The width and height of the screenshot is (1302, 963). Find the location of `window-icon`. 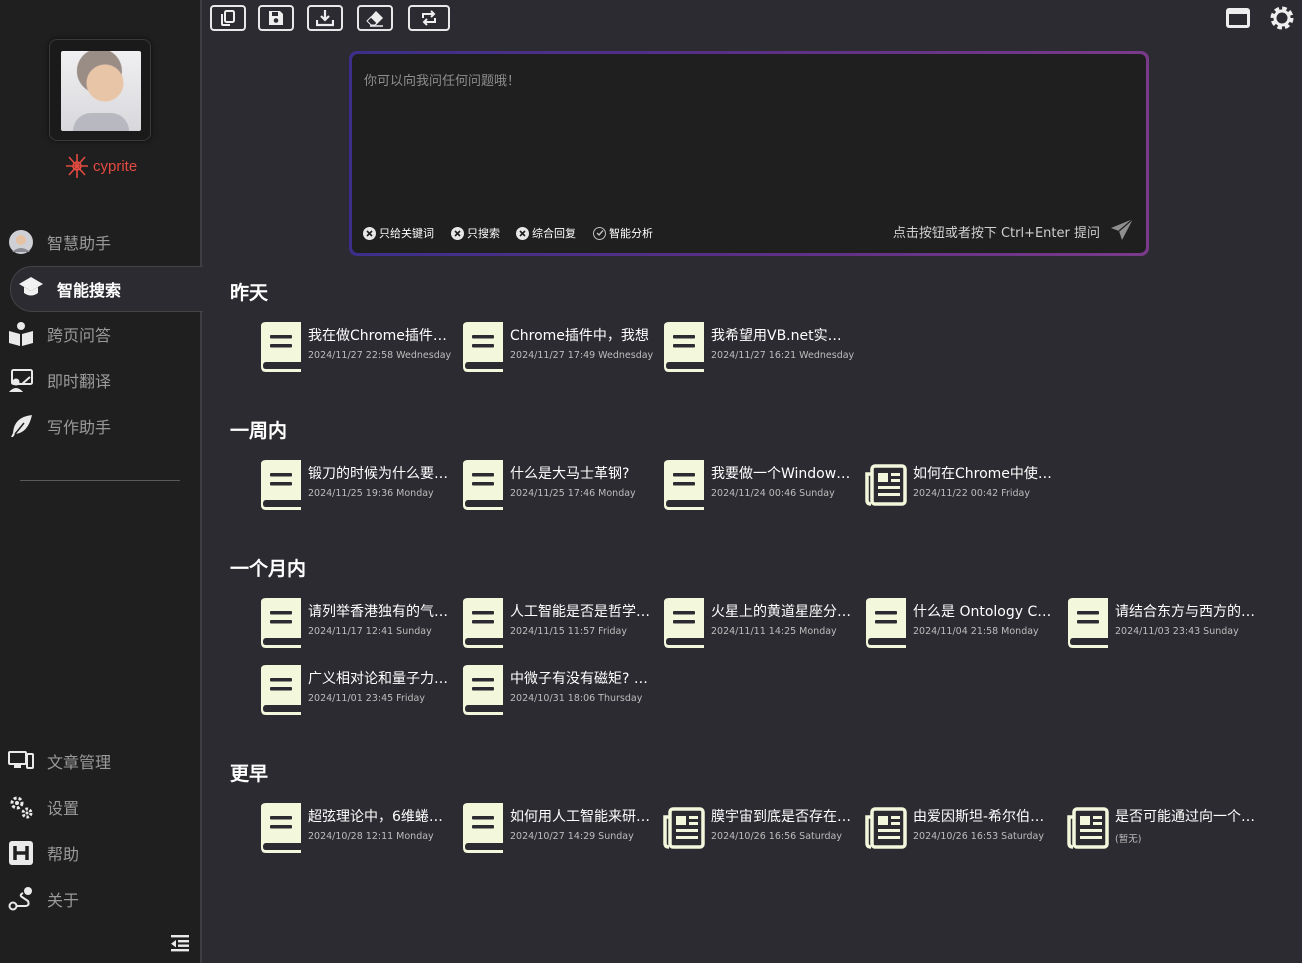

window-icon is located at coordinates (1238, 18).